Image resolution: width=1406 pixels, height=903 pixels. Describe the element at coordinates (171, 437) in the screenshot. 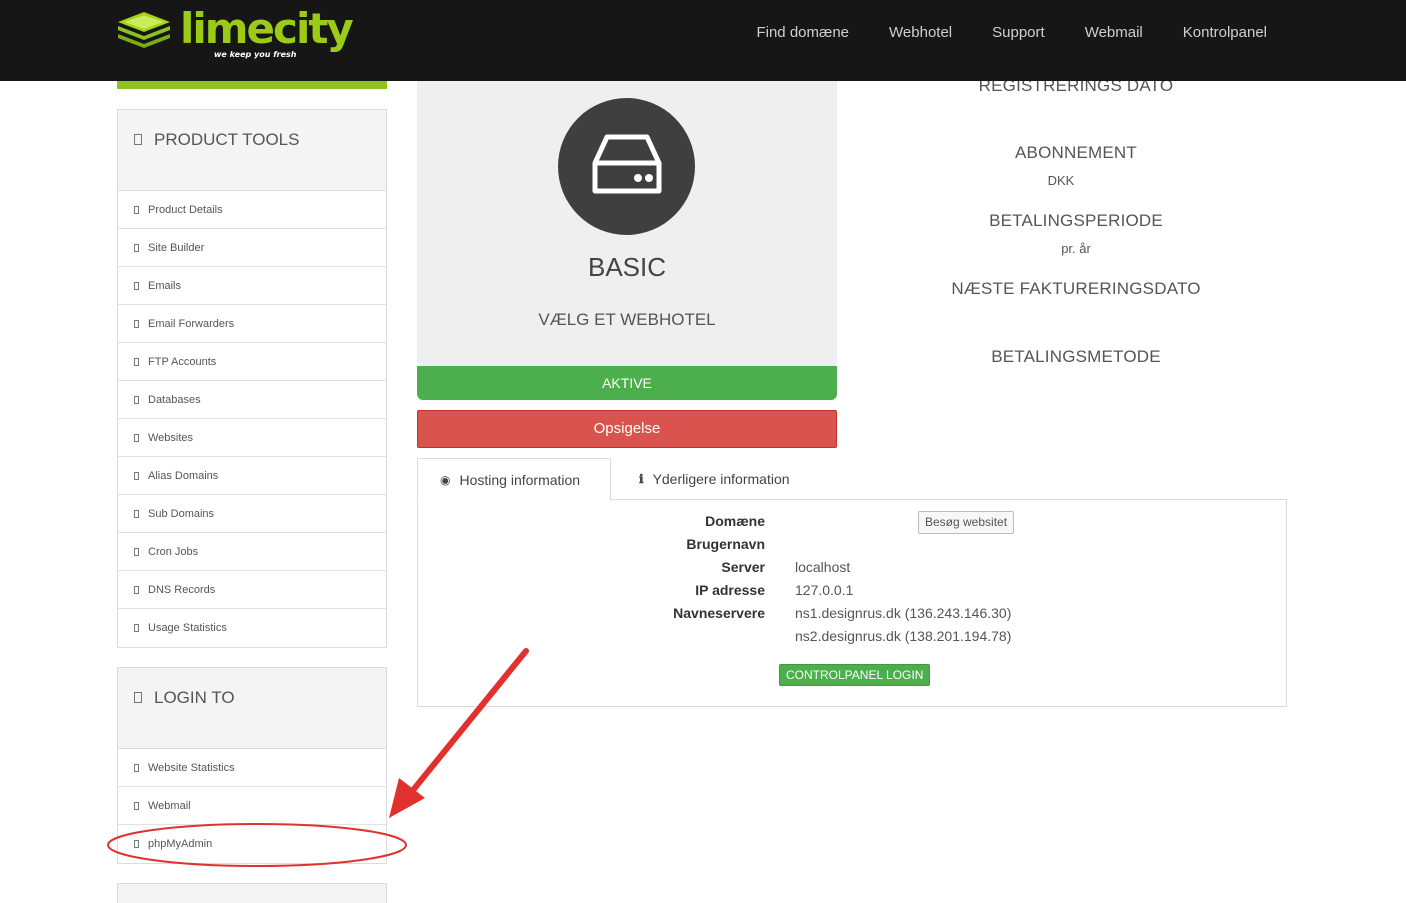

I see `sidebar-item-label: Websites` at that location.